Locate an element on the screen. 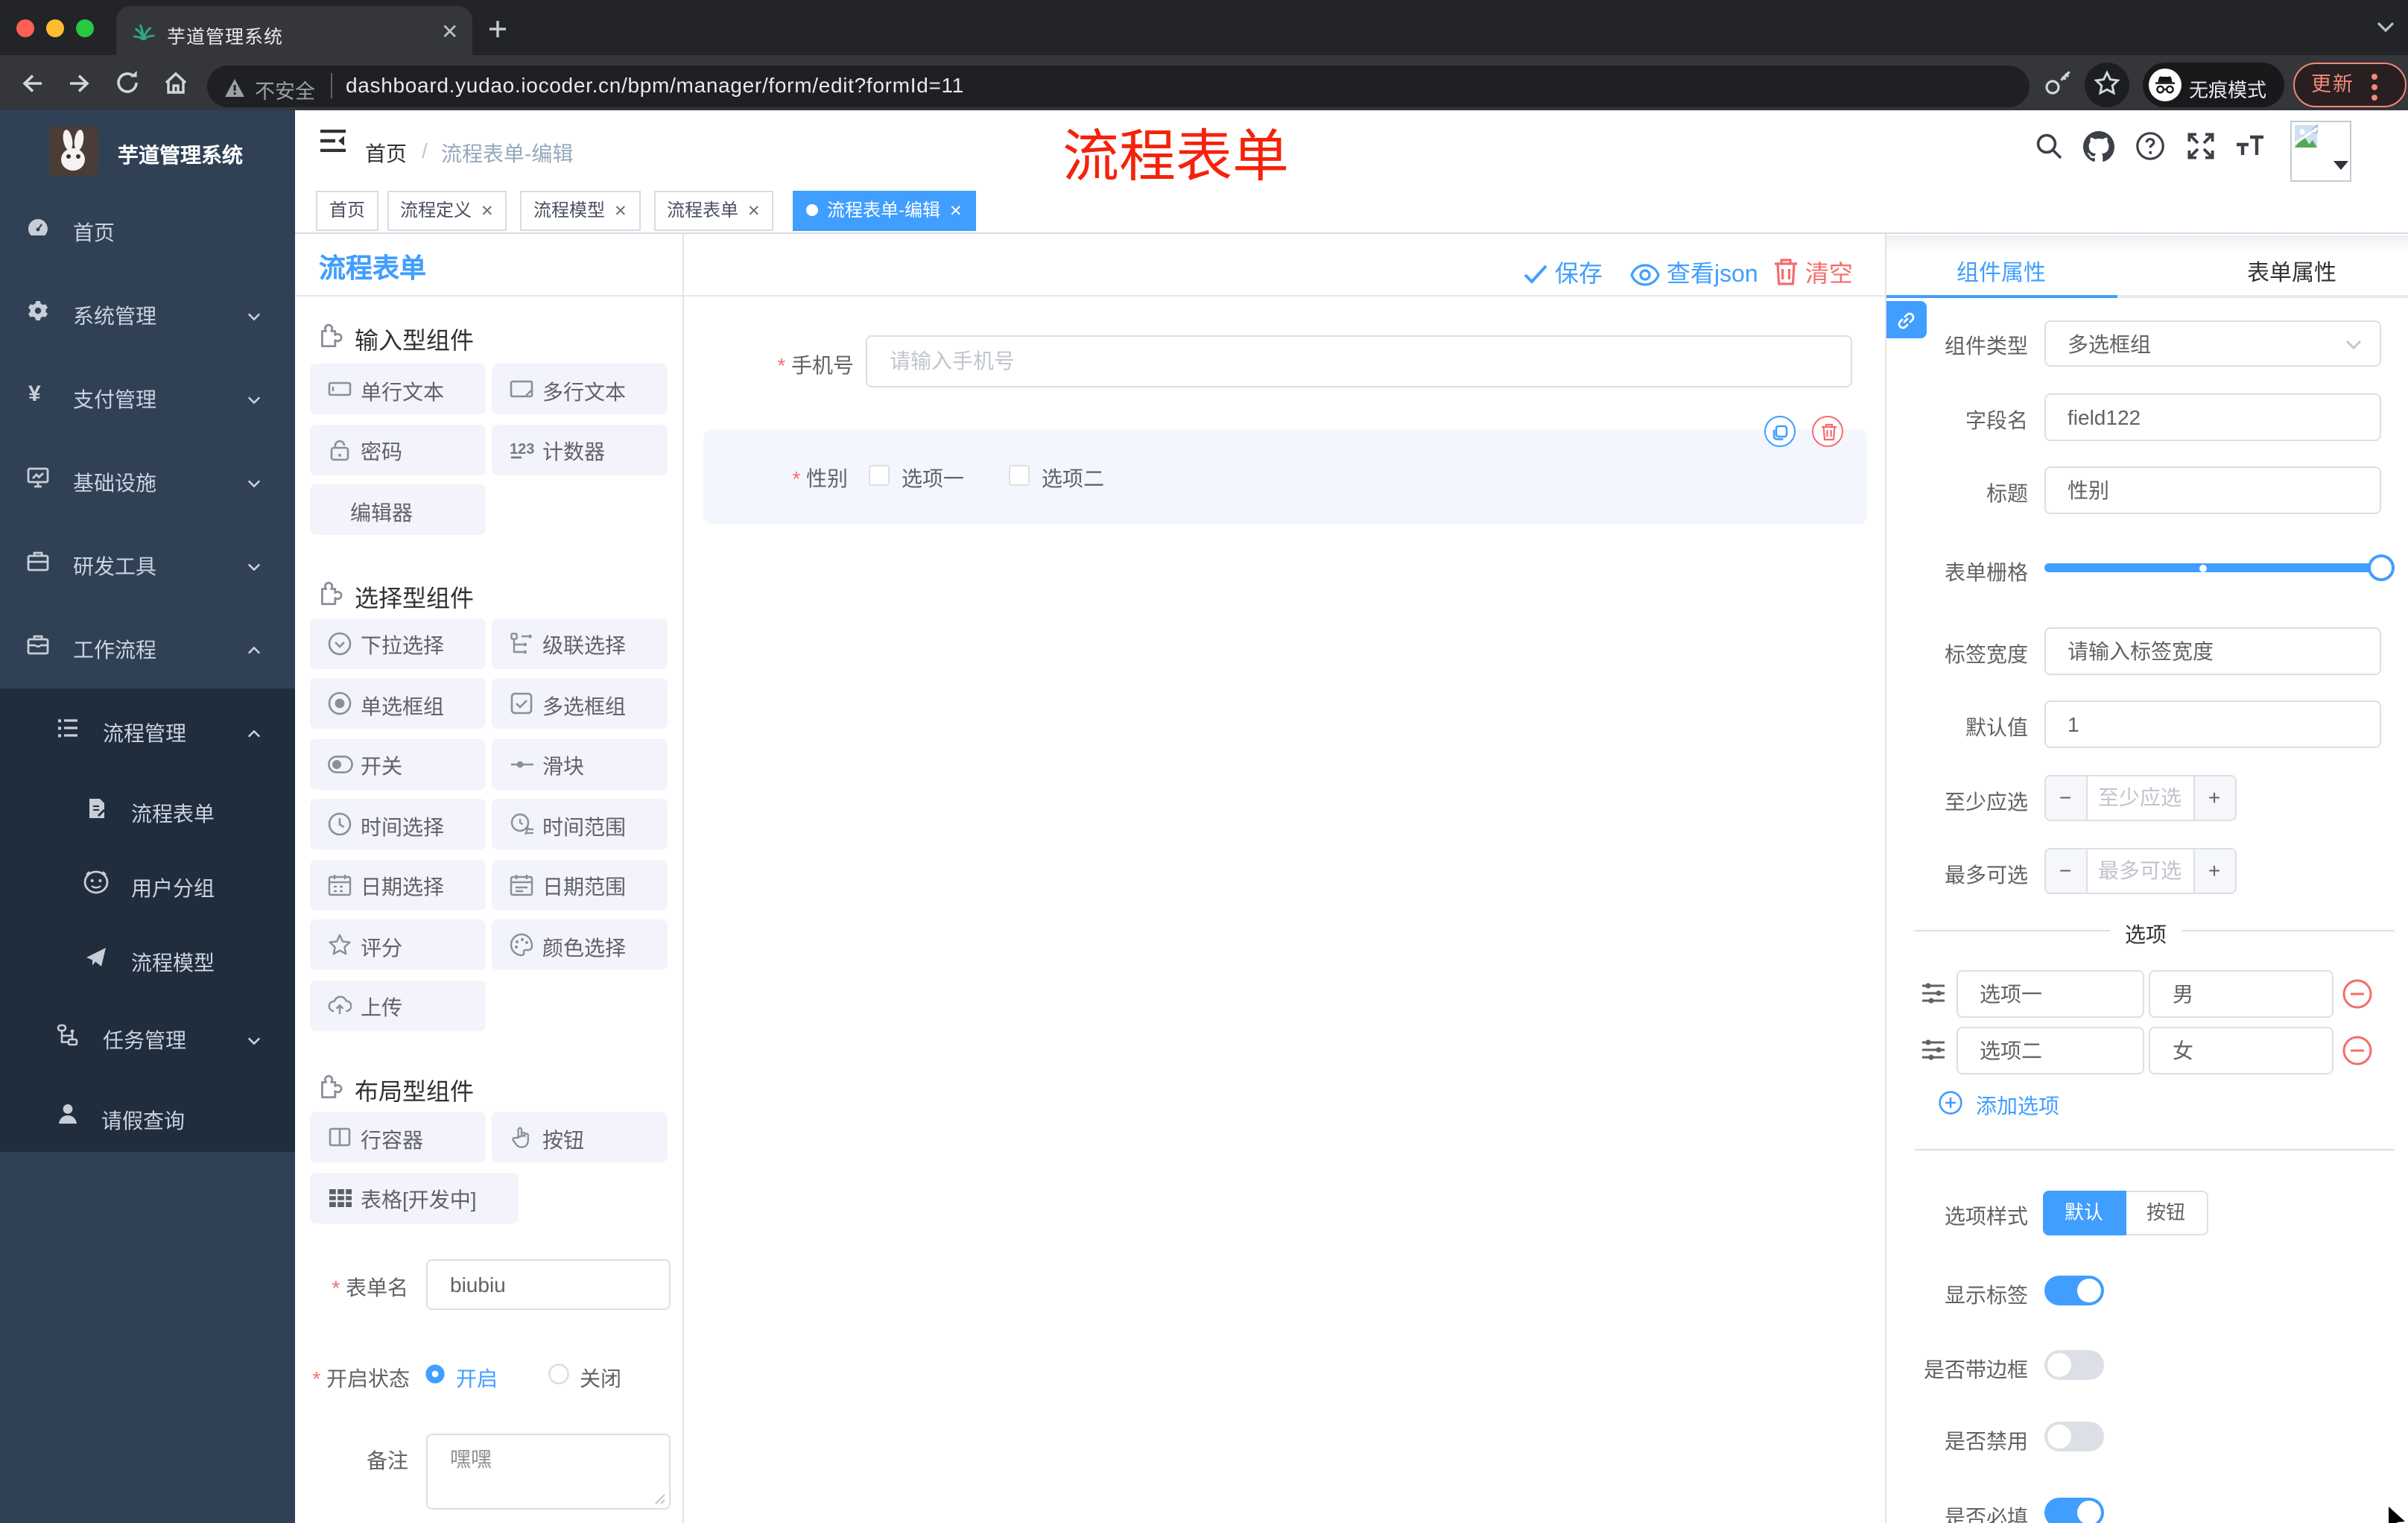 The image size is (2408, 1523). svg-text: 123 is located at coordinates (522, 448).